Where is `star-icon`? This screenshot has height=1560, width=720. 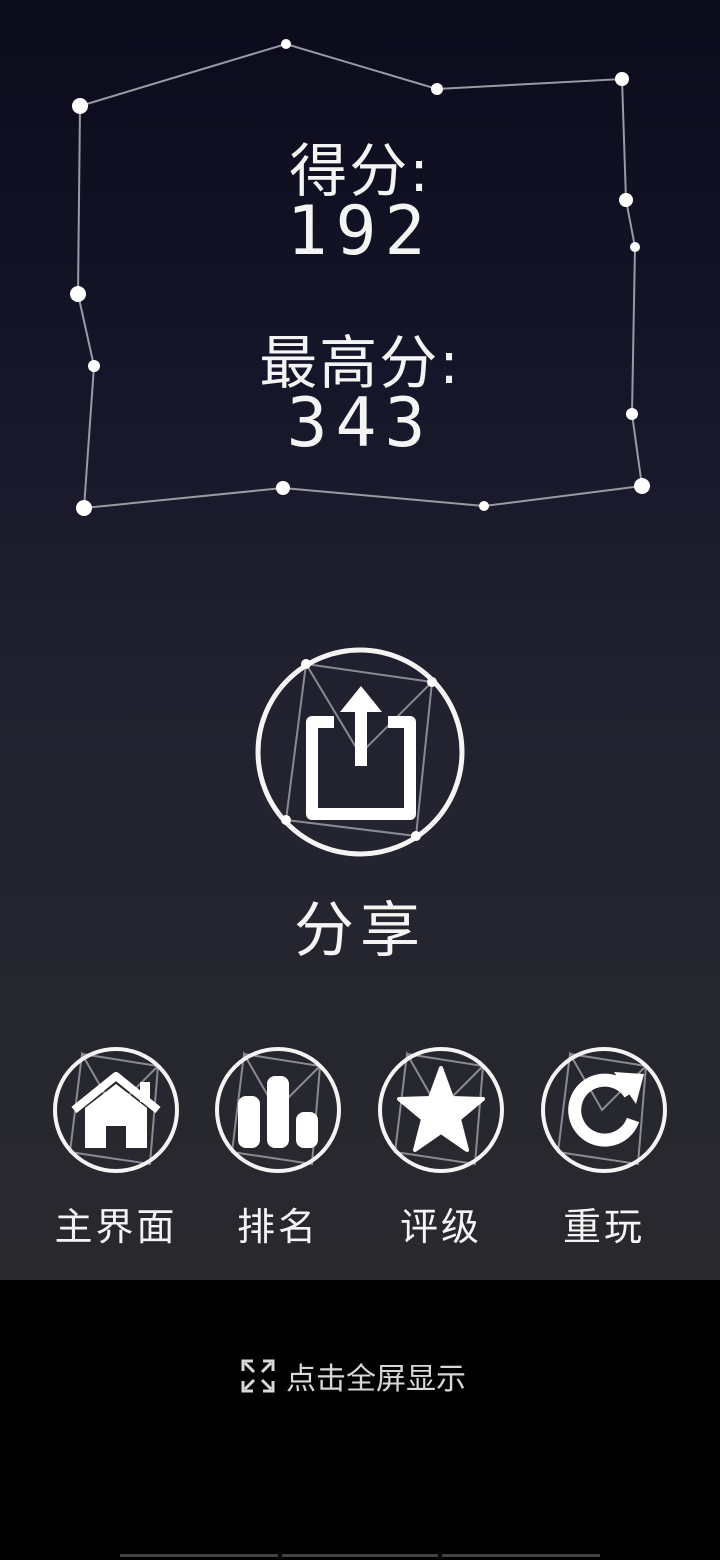
star-icon is located at coordinates (441, 1110).